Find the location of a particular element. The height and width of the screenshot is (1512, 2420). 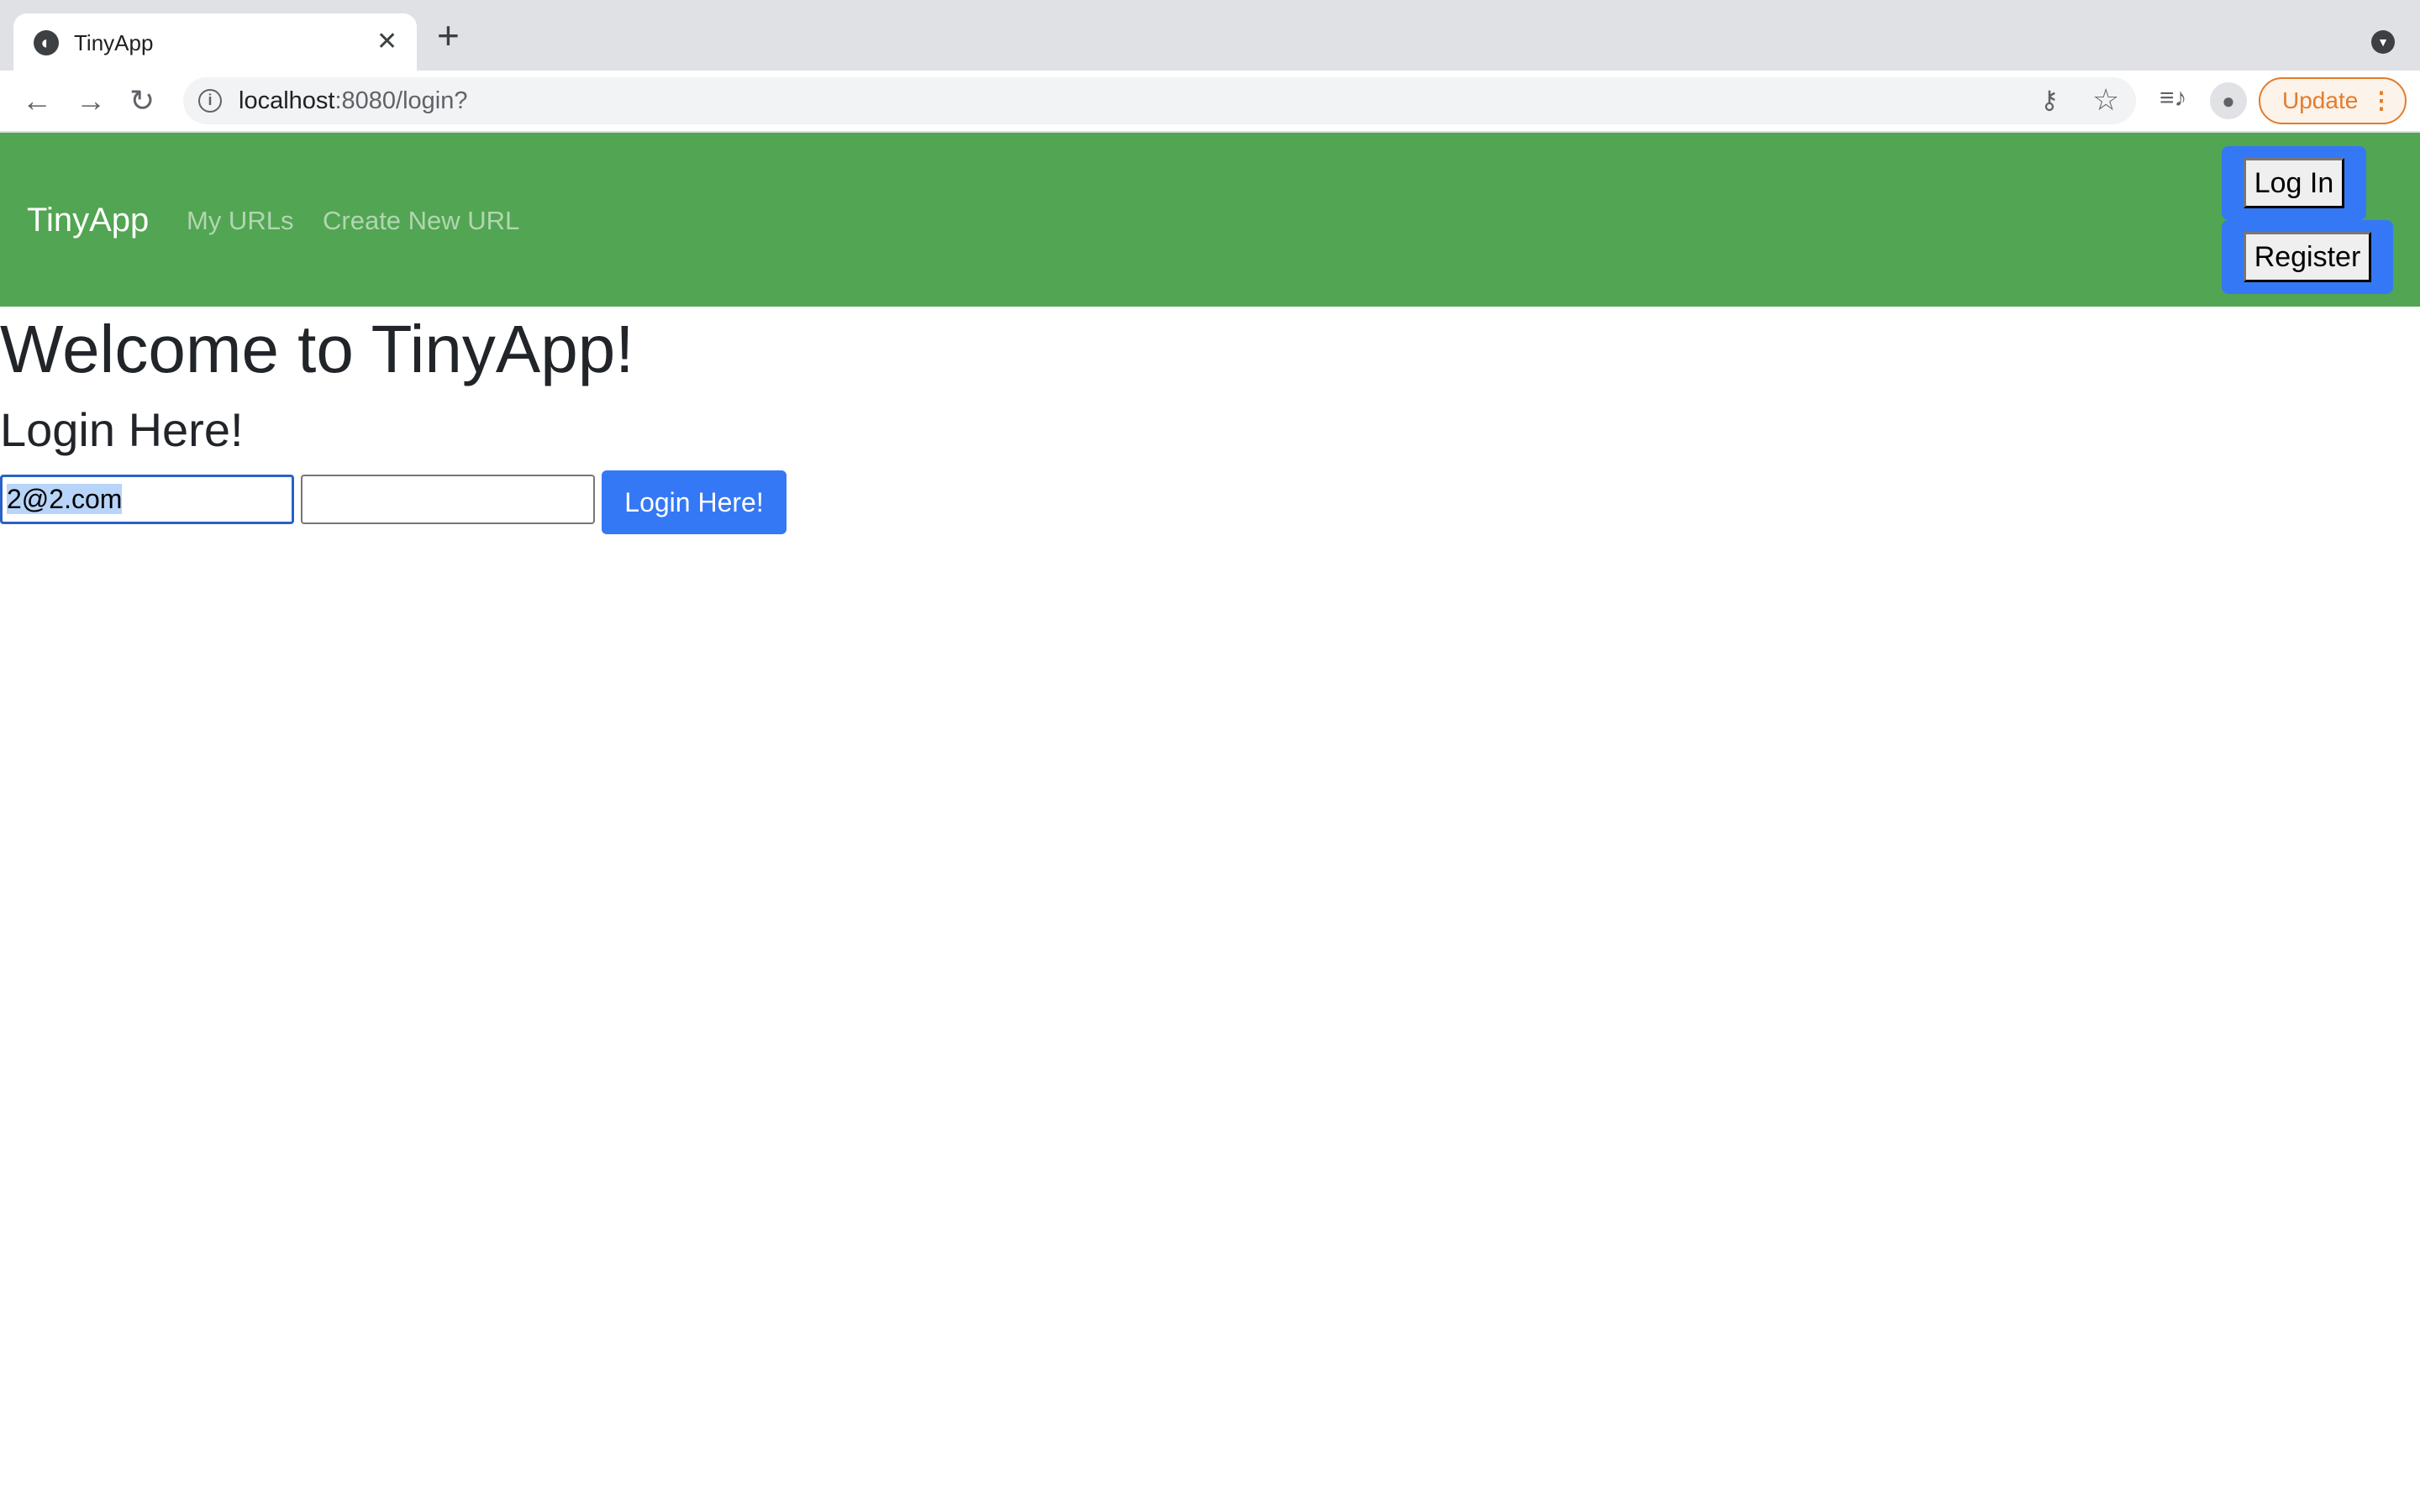

register-button: Register is located at coordinates (2307, 257).